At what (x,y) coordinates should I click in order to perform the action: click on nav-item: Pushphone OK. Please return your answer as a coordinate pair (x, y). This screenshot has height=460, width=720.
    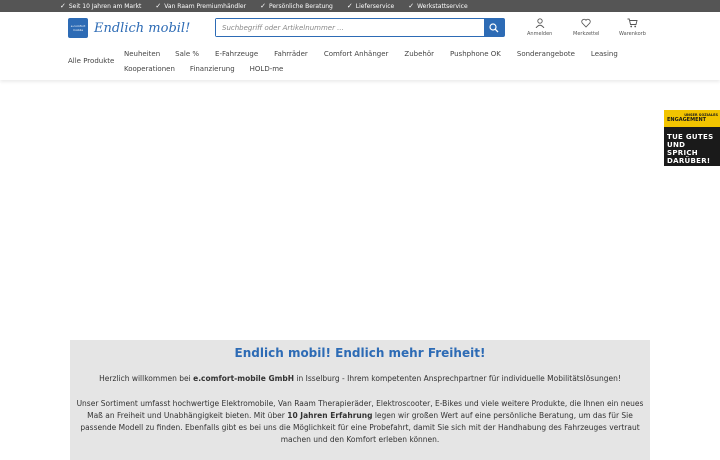
    Looking at the image, I should click on (475, 54).